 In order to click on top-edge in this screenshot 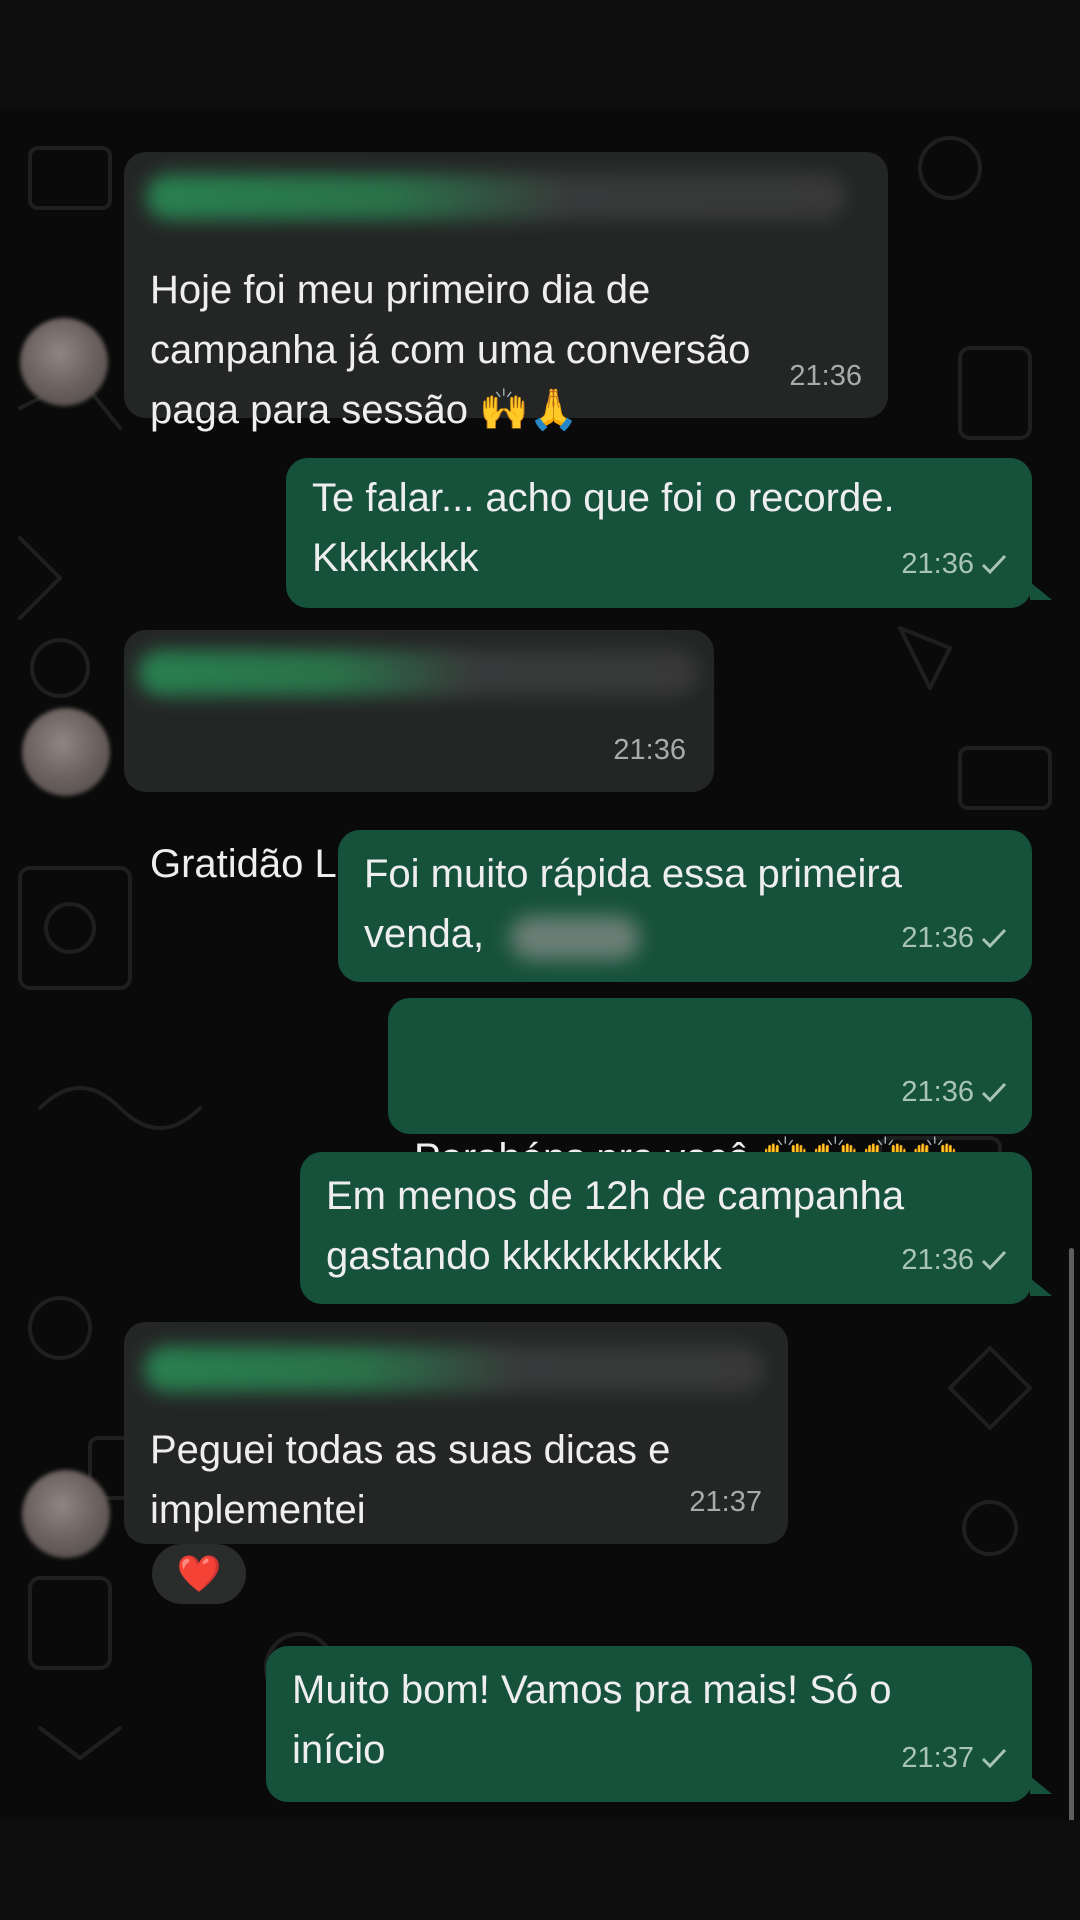, I will do `click(540, 54)`.